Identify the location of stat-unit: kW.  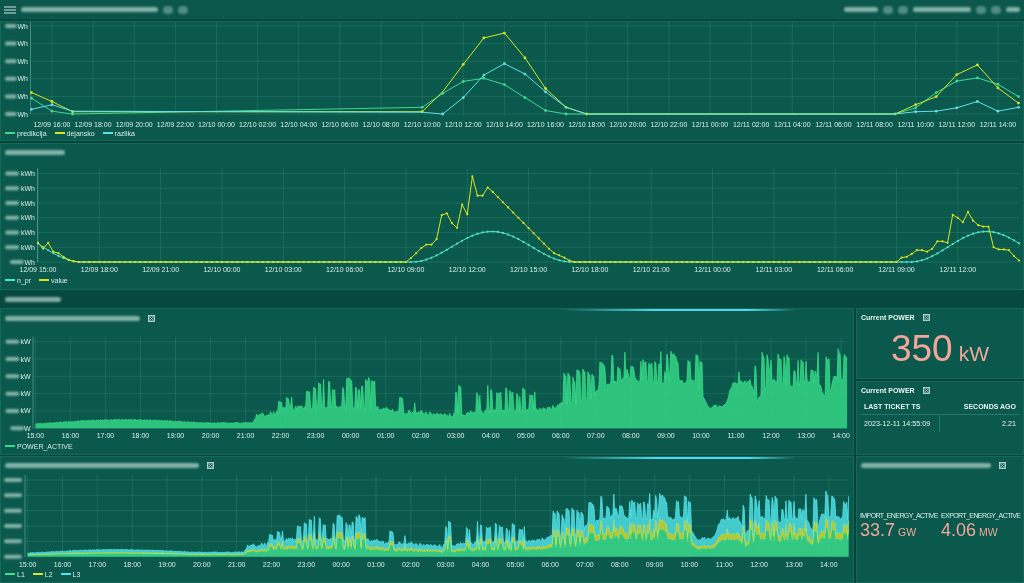
(974, 353).